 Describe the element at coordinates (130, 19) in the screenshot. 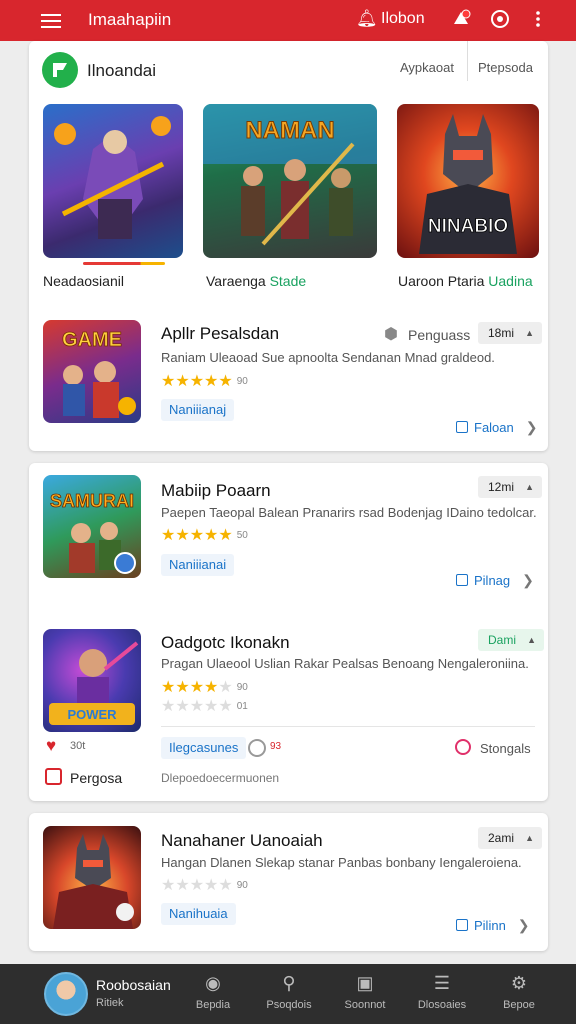

I see `app-title: Imaahapiin` at that location.